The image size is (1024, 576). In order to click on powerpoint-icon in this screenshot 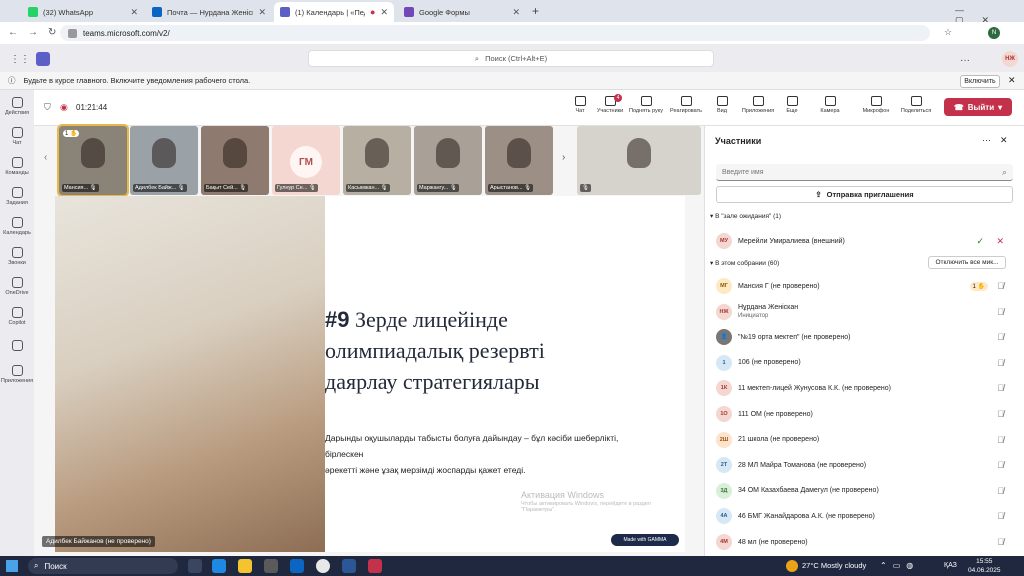, I will do `click(375, 566)`.